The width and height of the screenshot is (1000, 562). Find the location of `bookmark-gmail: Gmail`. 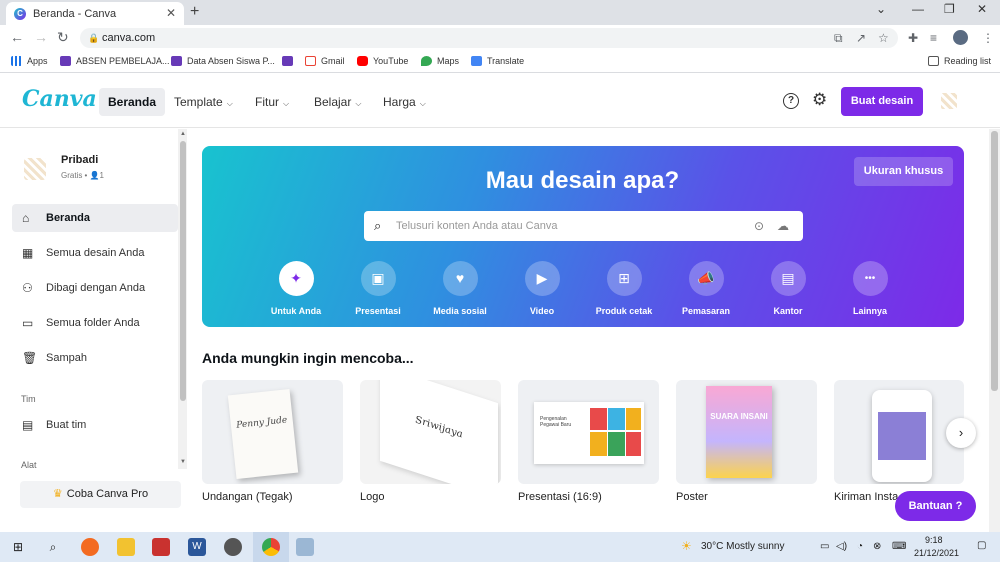

bookmark-gmail: Gmail is located at coordinates (325, 61).